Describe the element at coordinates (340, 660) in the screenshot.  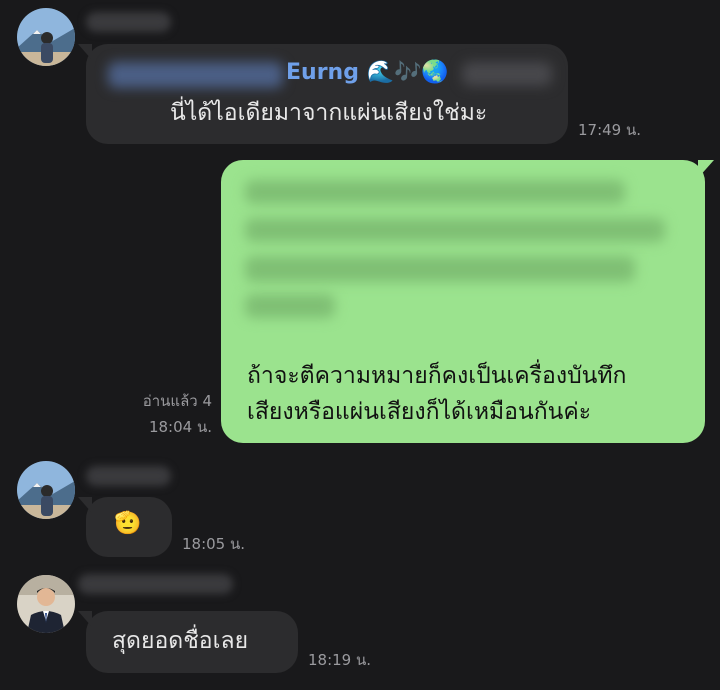
I see `message-time: 18:19 น.` at that location.